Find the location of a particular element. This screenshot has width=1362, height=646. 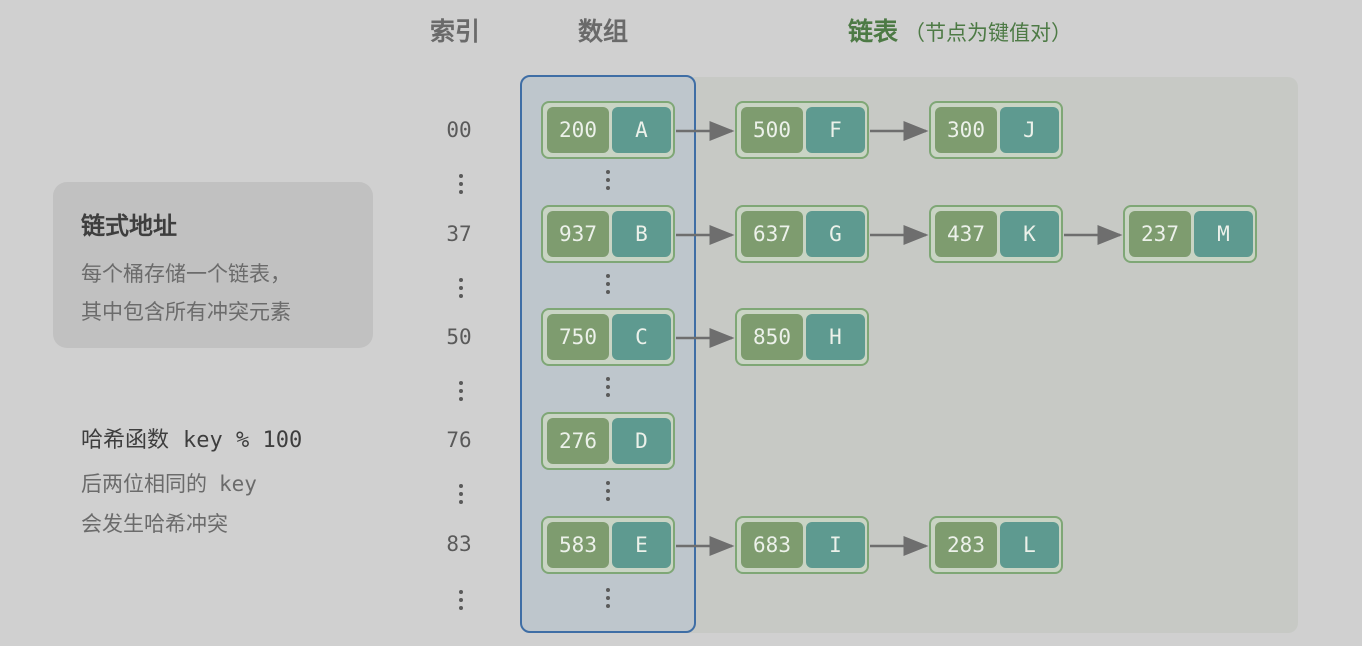

linked-list-title: 链表 is located at coordinates (873, 31).